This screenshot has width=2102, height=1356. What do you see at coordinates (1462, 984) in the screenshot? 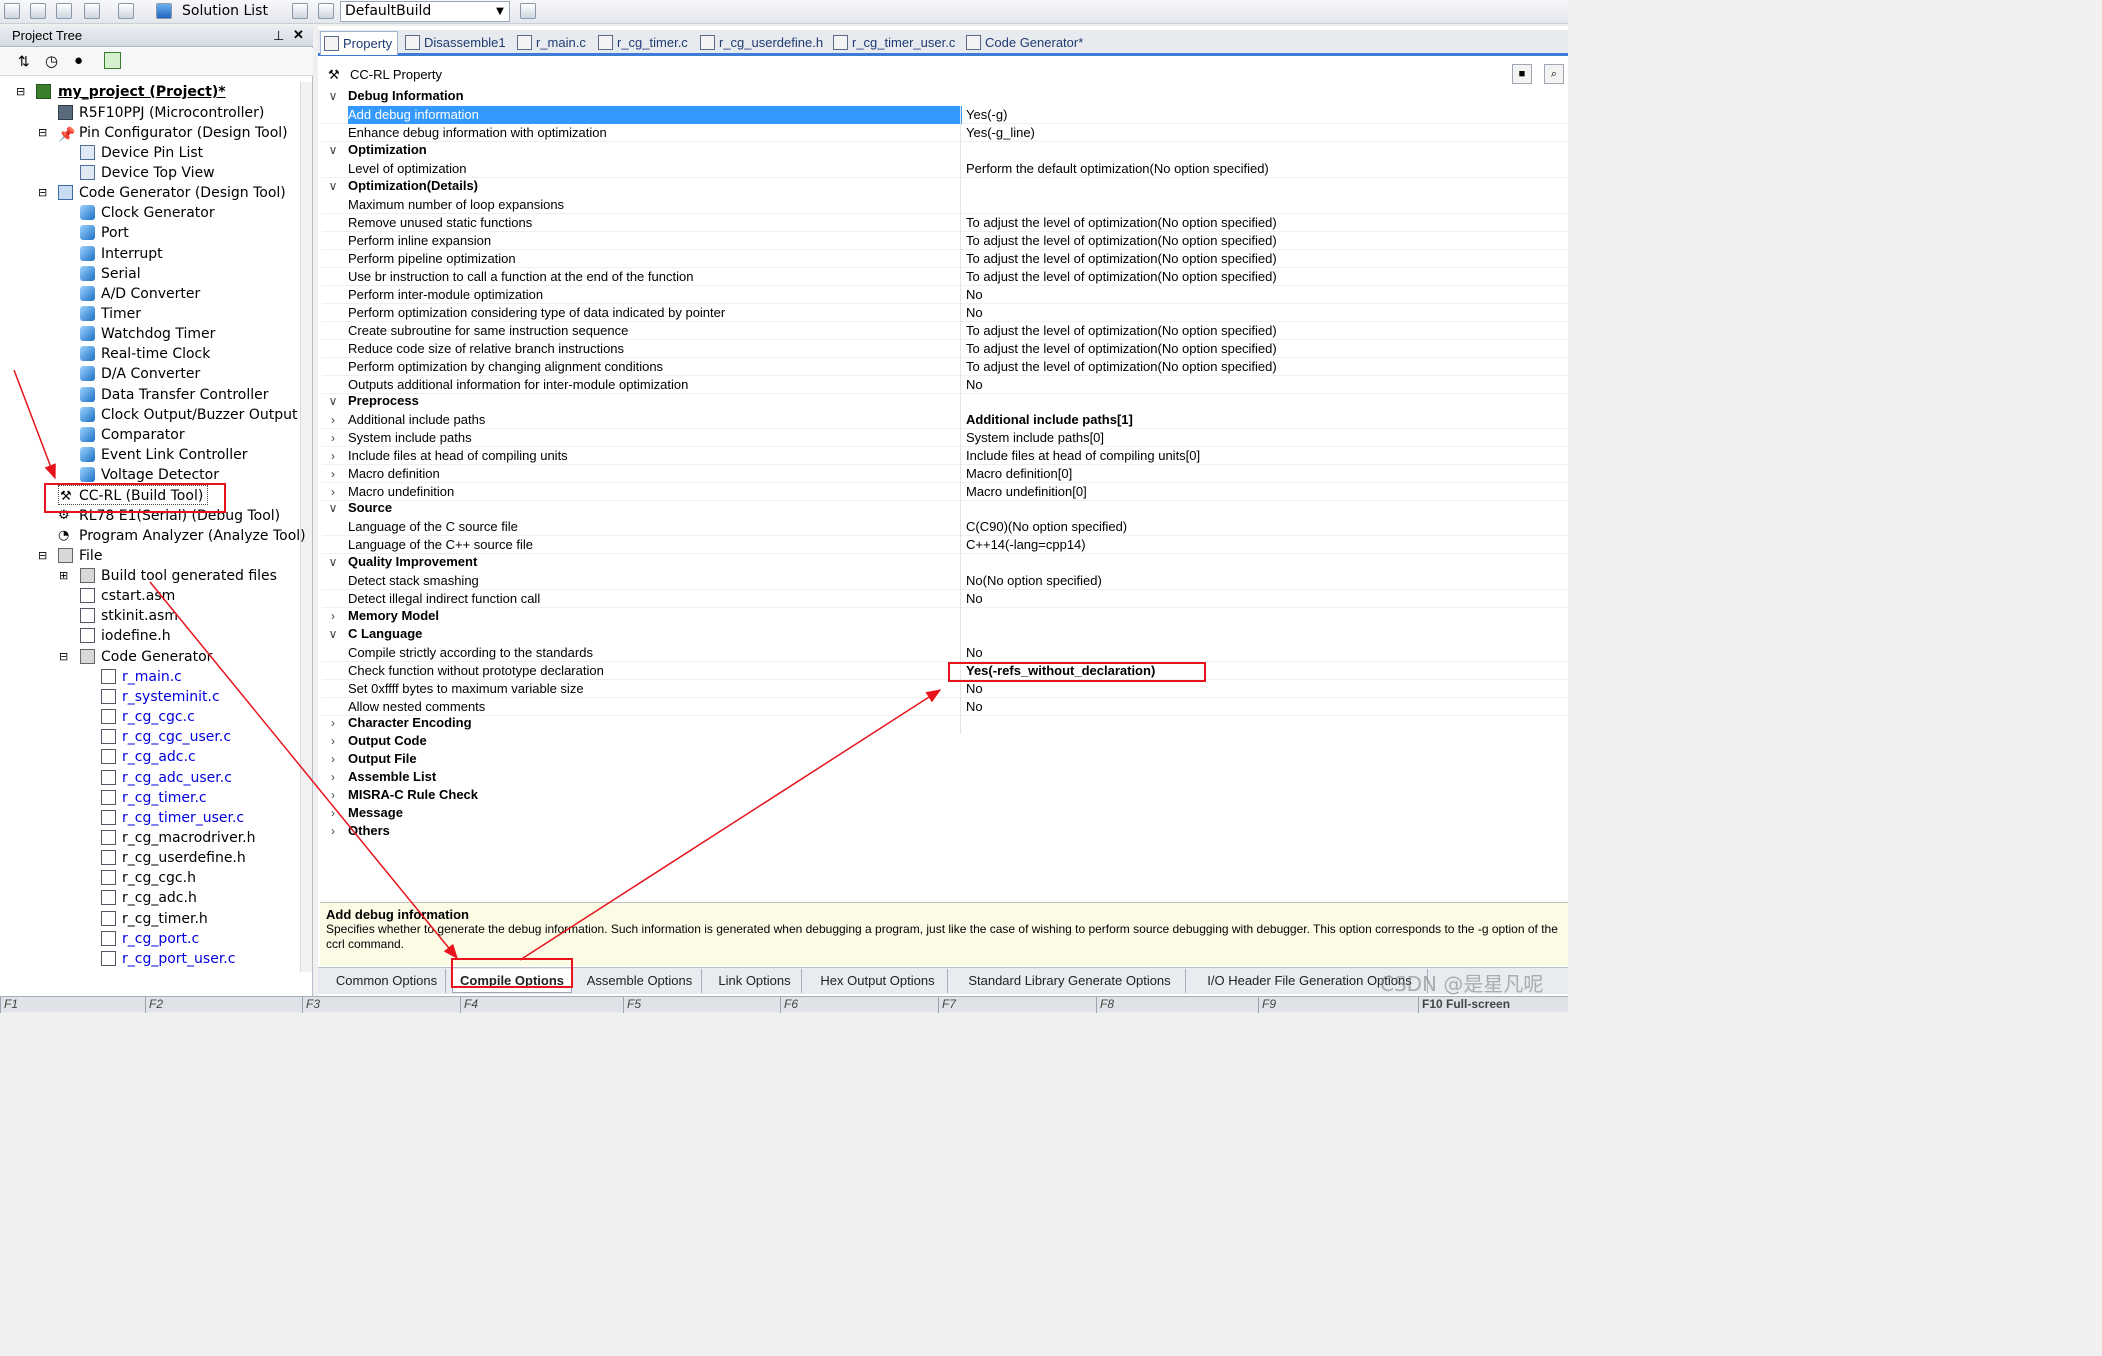
I see `watermark: CSDN @是星凡呢` at bounding box center [1462, 984].